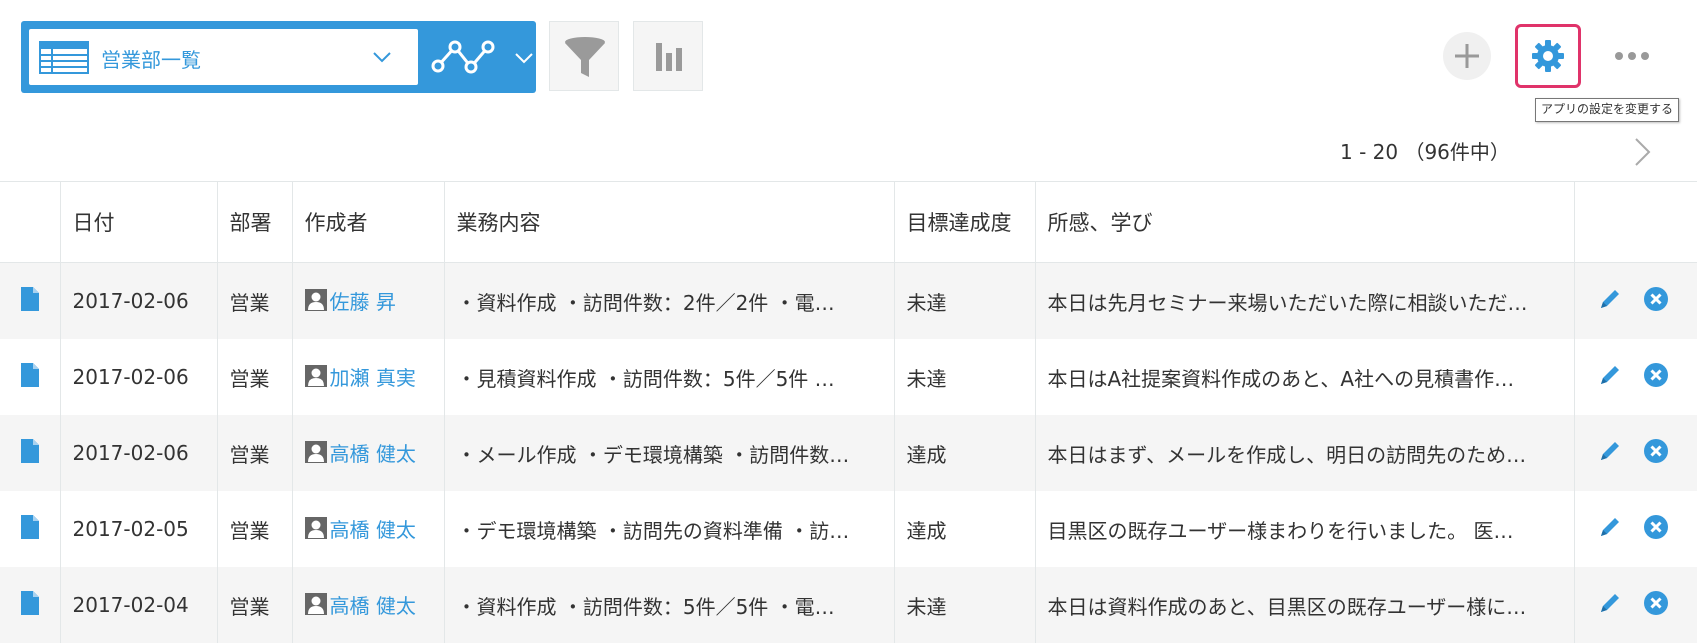 This screenshot has width=1697, height=643. I want to click on graph-view-button, so click(477, 57).